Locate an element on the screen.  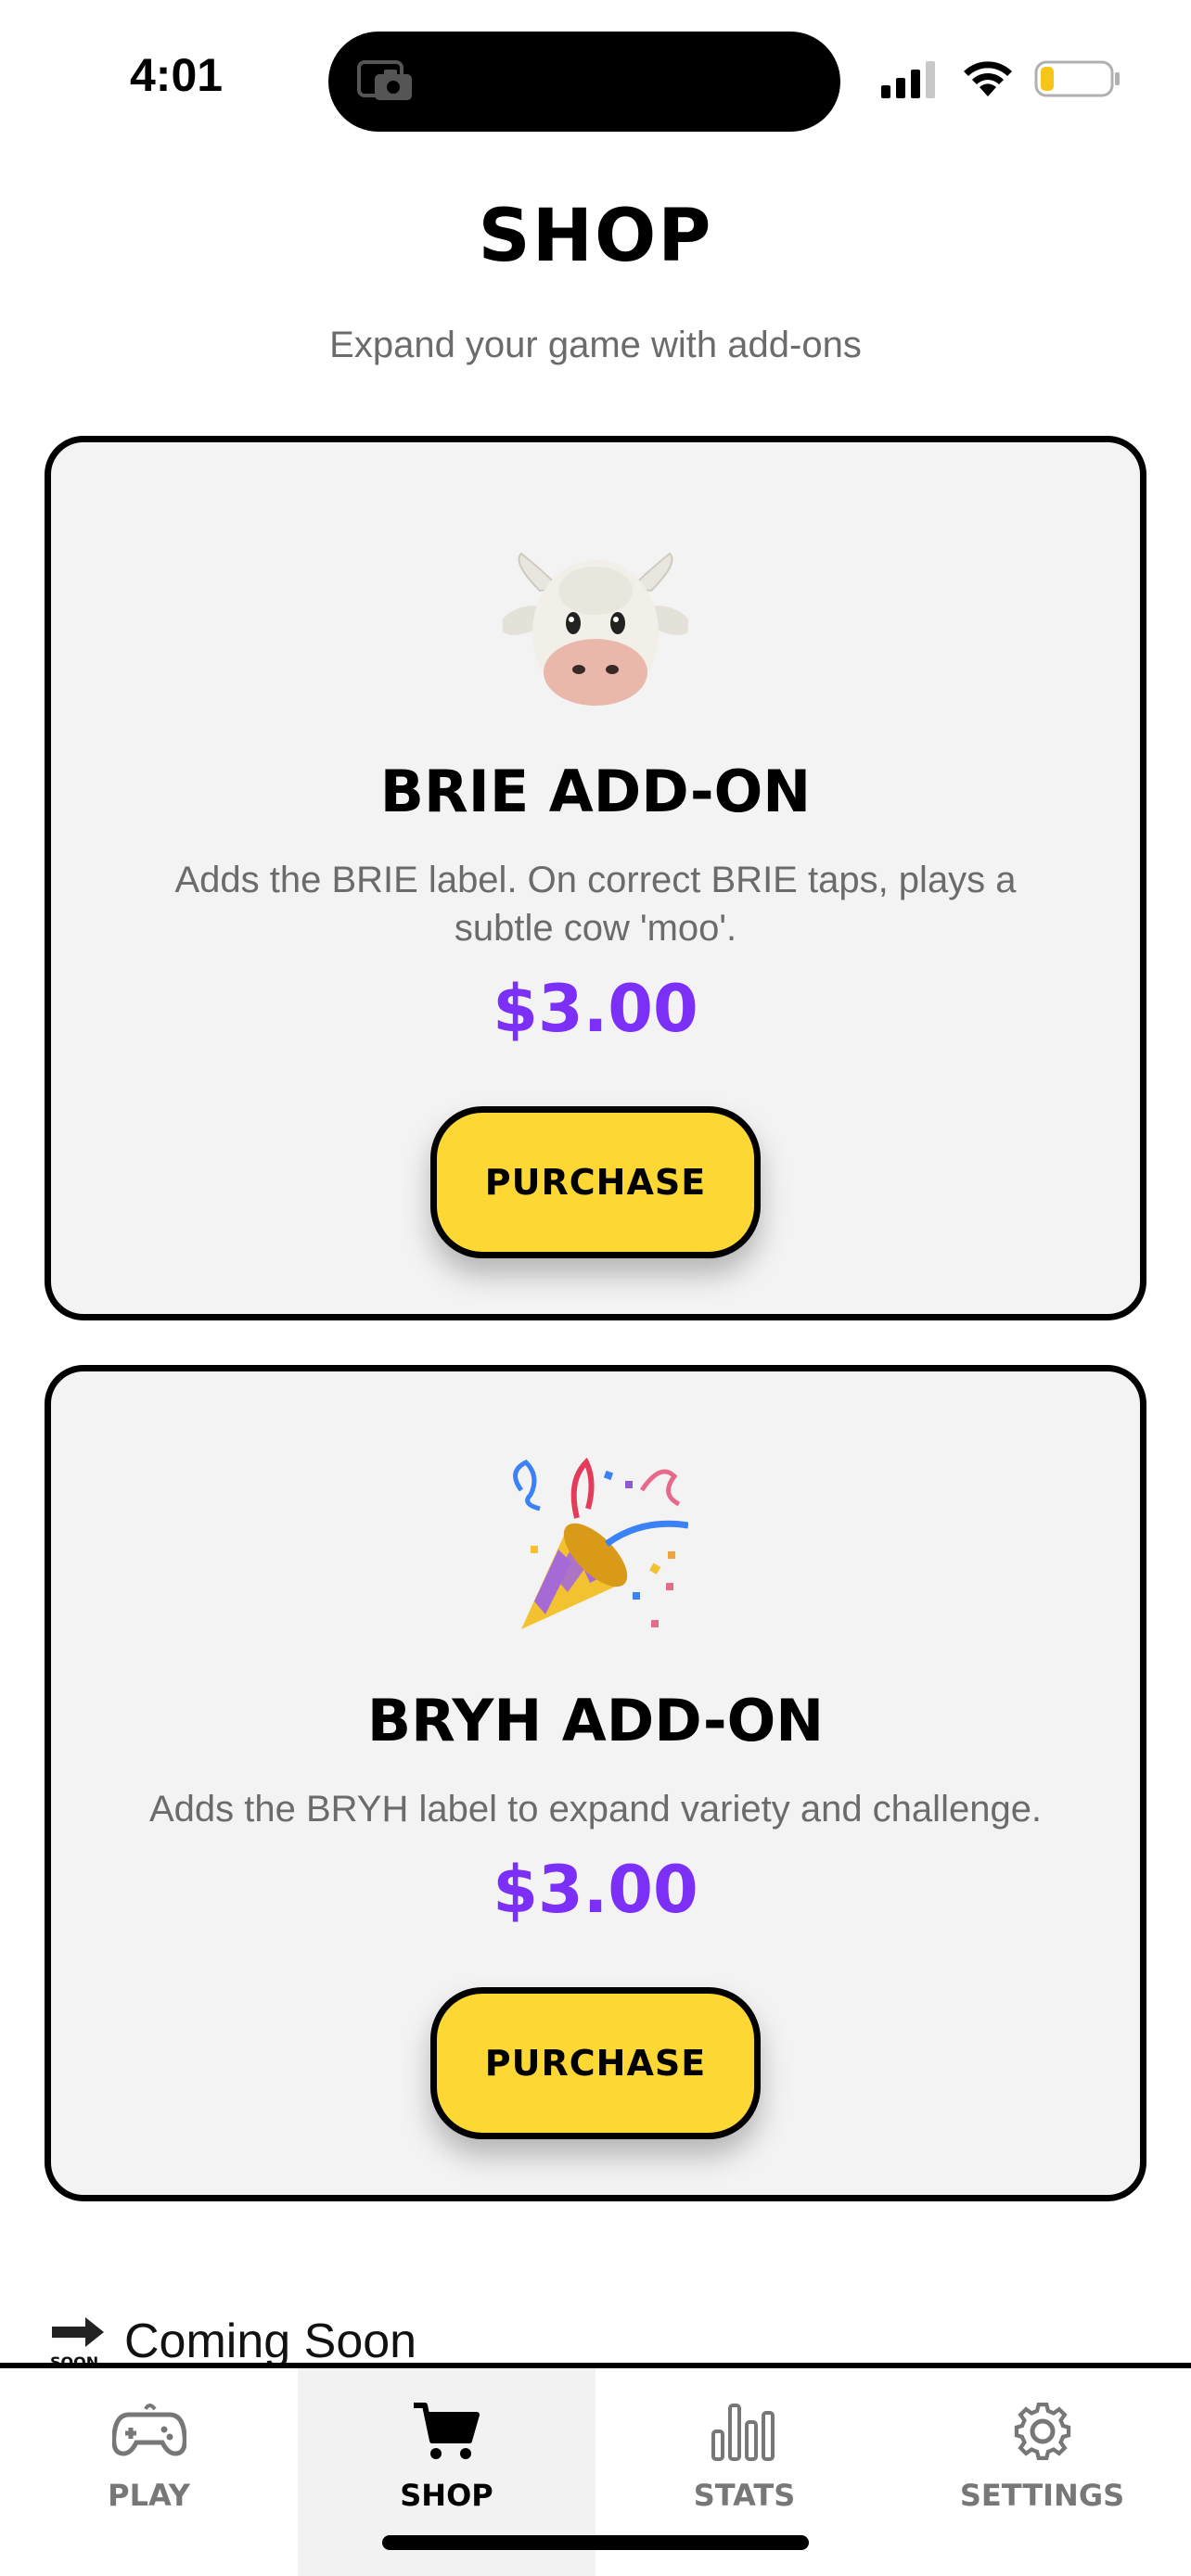
product-title: BRYH ADD-ON is located at coordinates (595, 1720).